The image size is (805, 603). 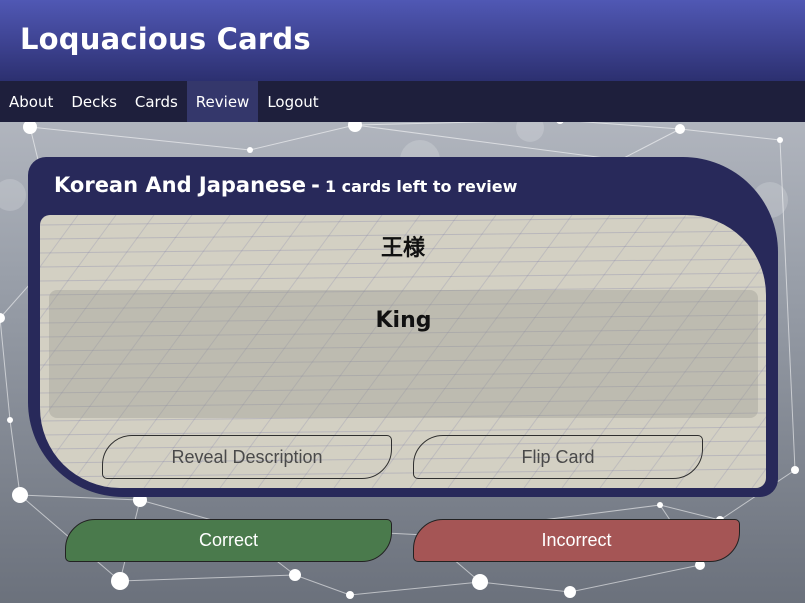 I want to click on cards-left-count: 1 cards left to review, so click(x=421, y=186).